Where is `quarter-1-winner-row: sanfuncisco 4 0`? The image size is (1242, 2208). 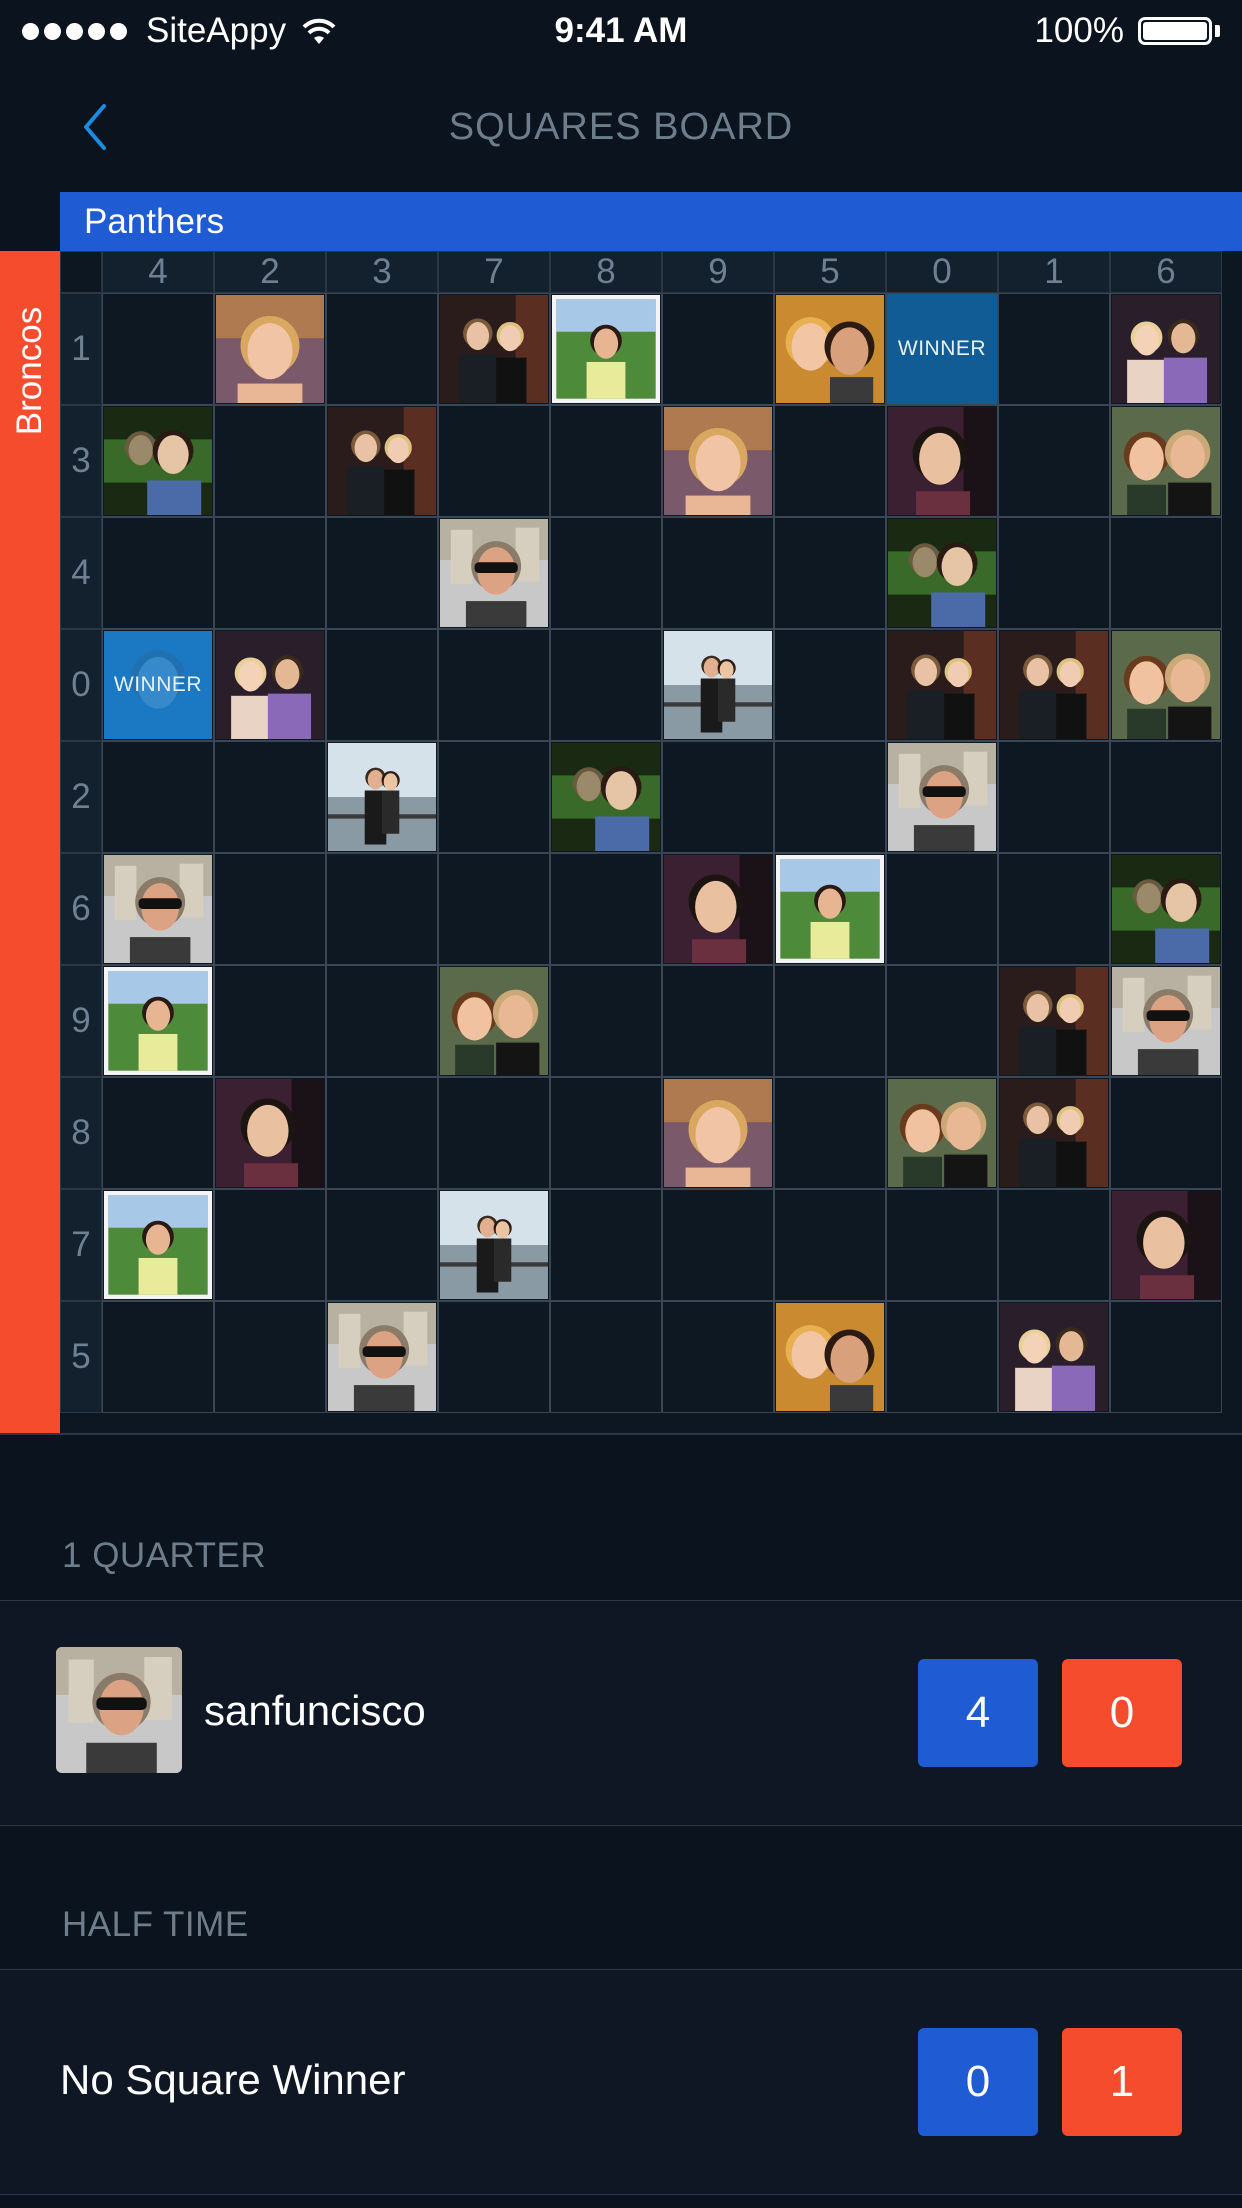
quarter-1-winner-row: sanfuncisco 4 0 is located at coordinates (621, 1713).